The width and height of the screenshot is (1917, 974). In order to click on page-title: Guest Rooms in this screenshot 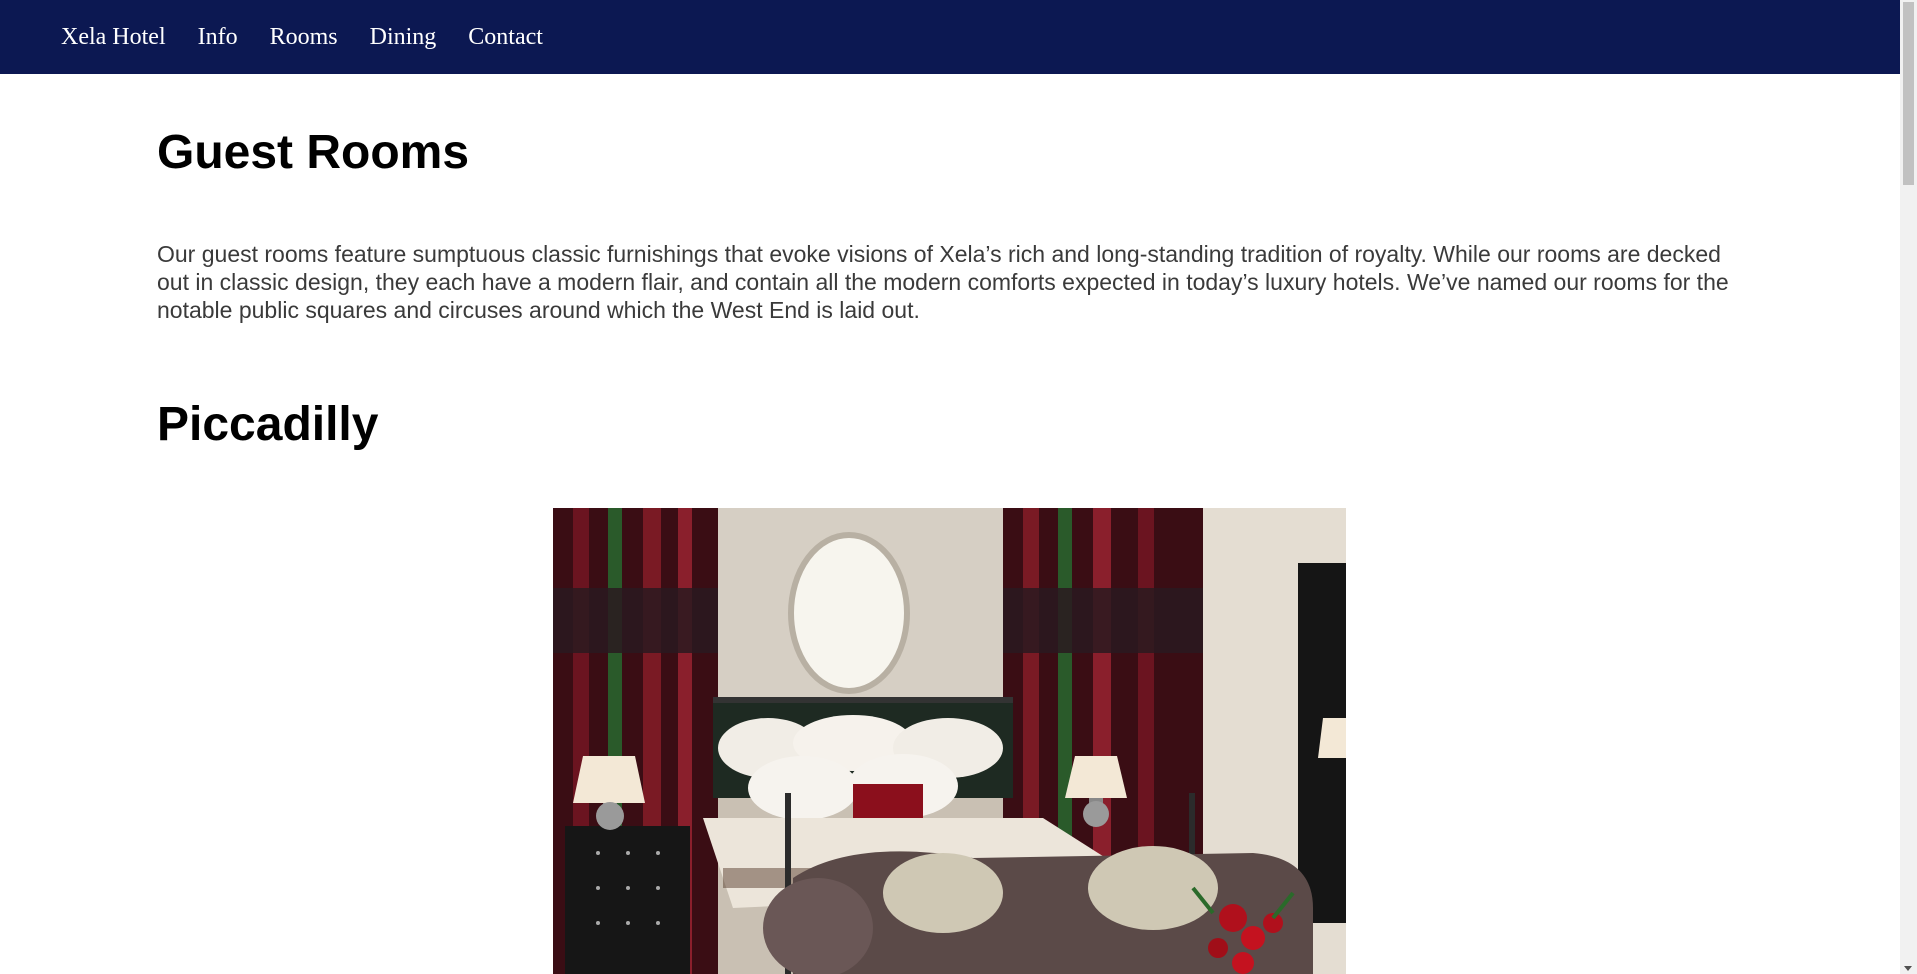, I will do `click(313, 152)`.